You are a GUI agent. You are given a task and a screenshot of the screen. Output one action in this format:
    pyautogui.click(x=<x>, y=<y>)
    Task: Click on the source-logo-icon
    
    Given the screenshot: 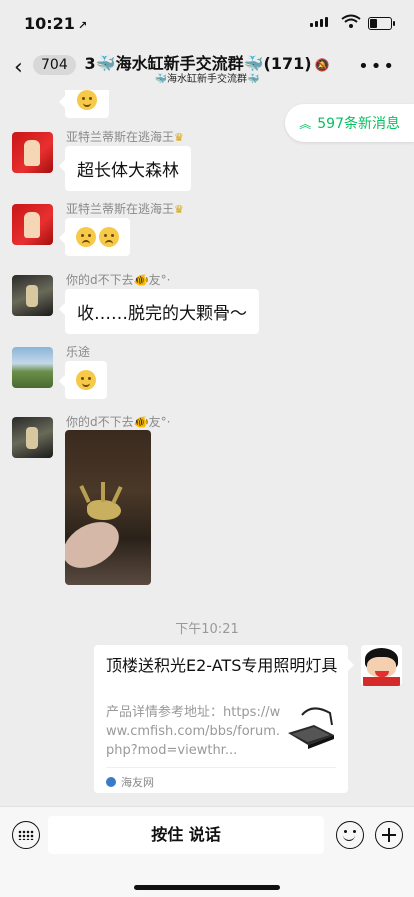 What is the action you would take?
    pyautogui.click(x=111, y=782)
    